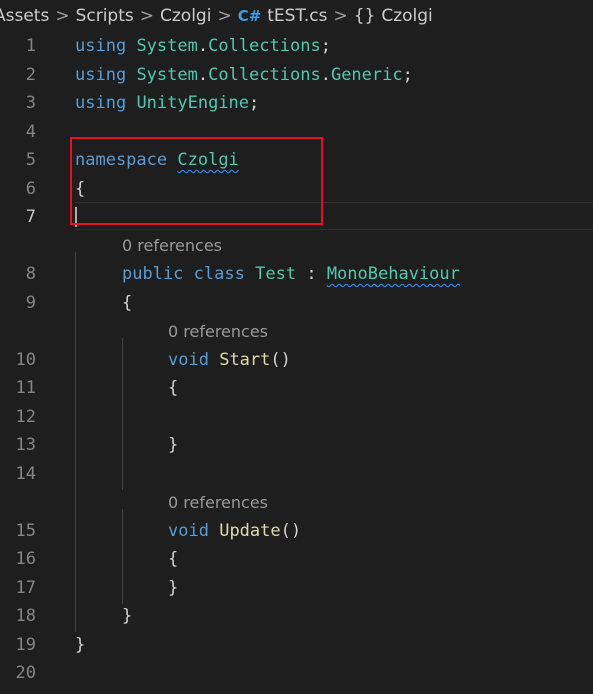 This screenshot has height=694, width=593. What do you see at coordinates (364, 16) in the screenshot?
I see `namespace-icon: {}` at bounding box center [364, 16].